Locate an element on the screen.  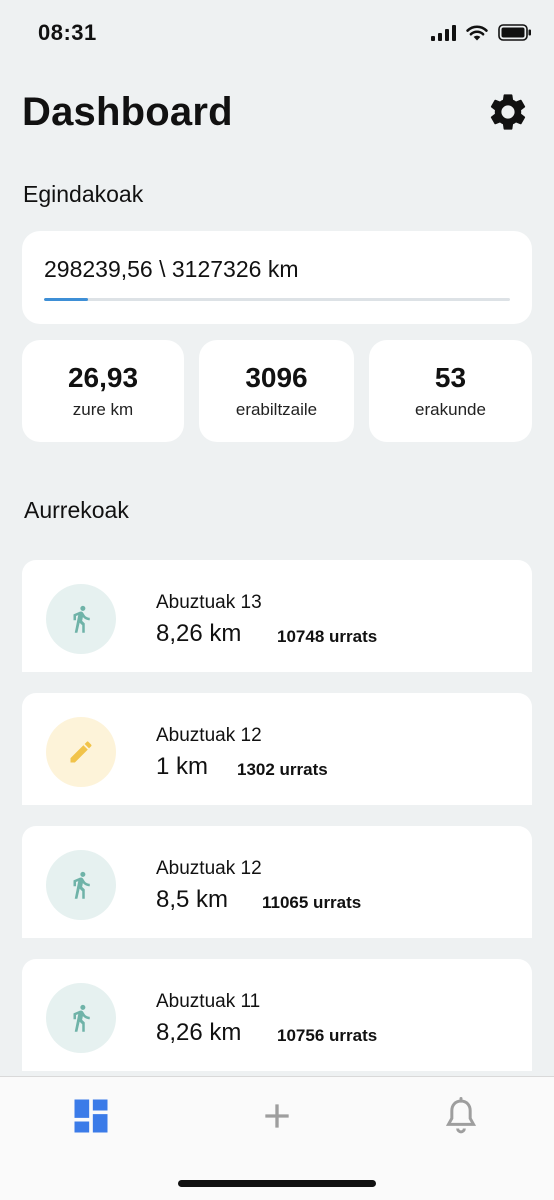
stat-value: 53 is located at coordinates (450, 377).